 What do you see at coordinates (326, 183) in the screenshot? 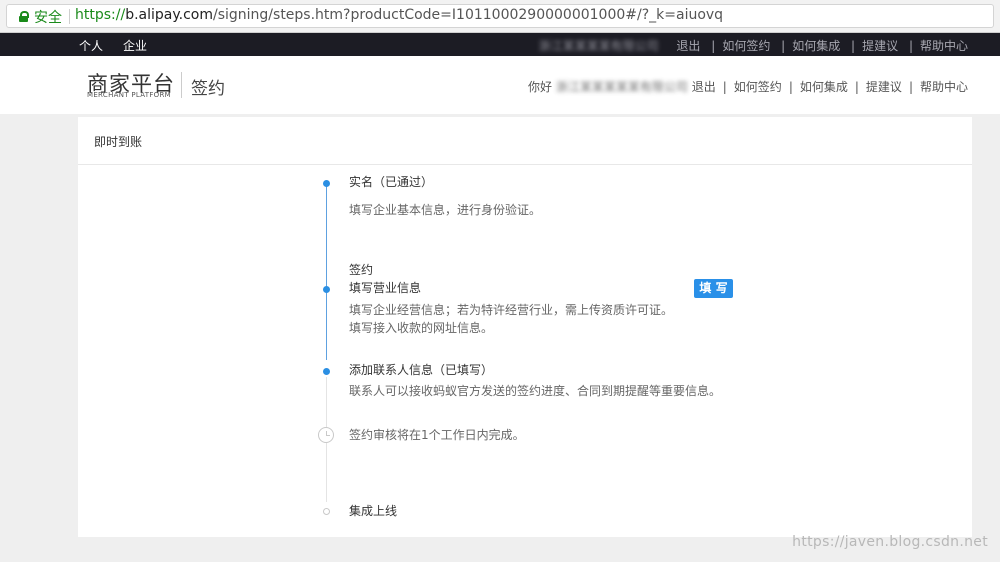
I see `step-dot-realname` at bounding box center [326, 183].